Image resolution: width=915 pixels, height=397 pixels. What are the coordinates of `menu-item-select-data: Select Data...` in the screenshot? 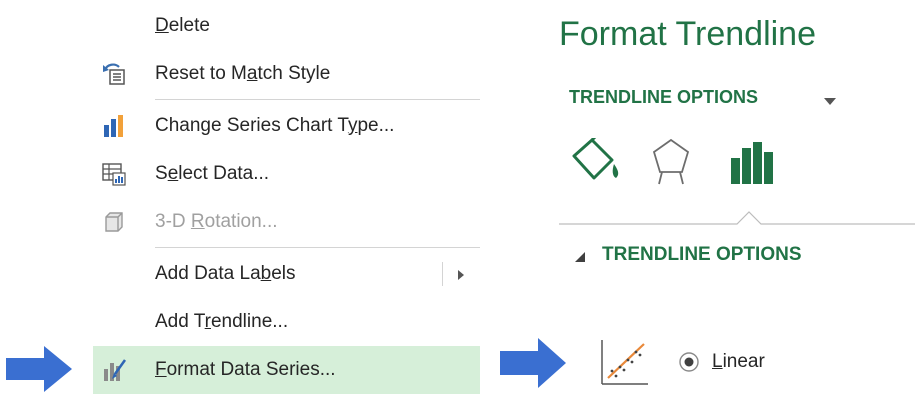 It's located at (286, 174).